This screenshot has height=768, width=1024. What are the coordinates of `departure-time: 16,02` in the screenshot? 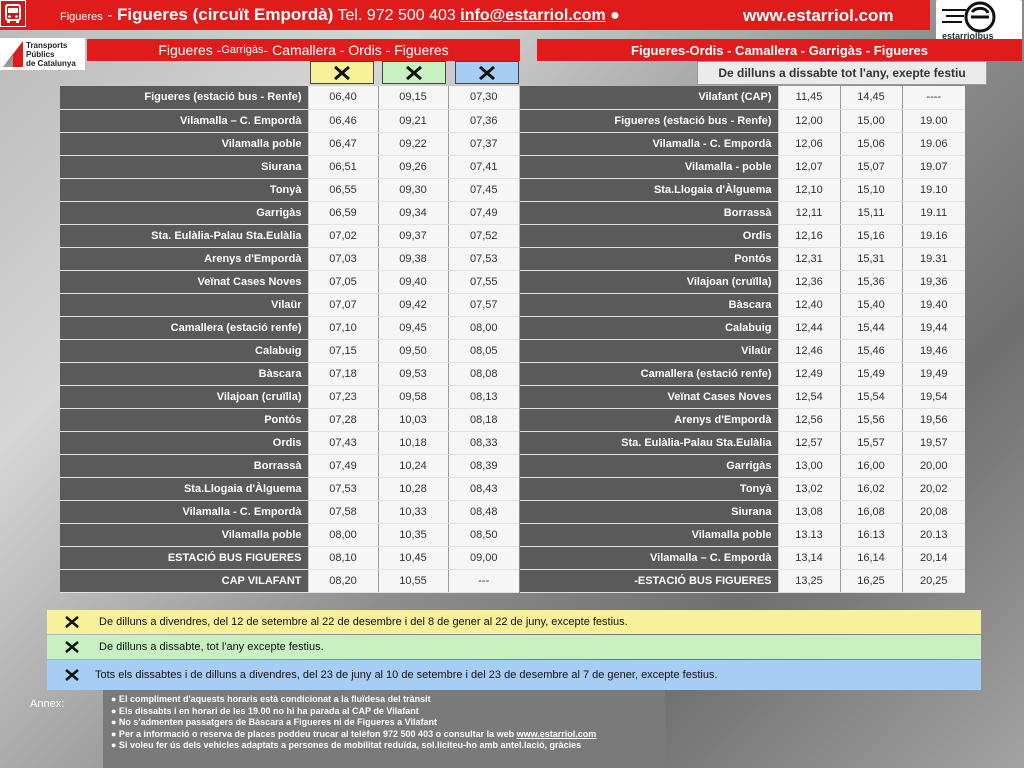 It's located at (870, 489).